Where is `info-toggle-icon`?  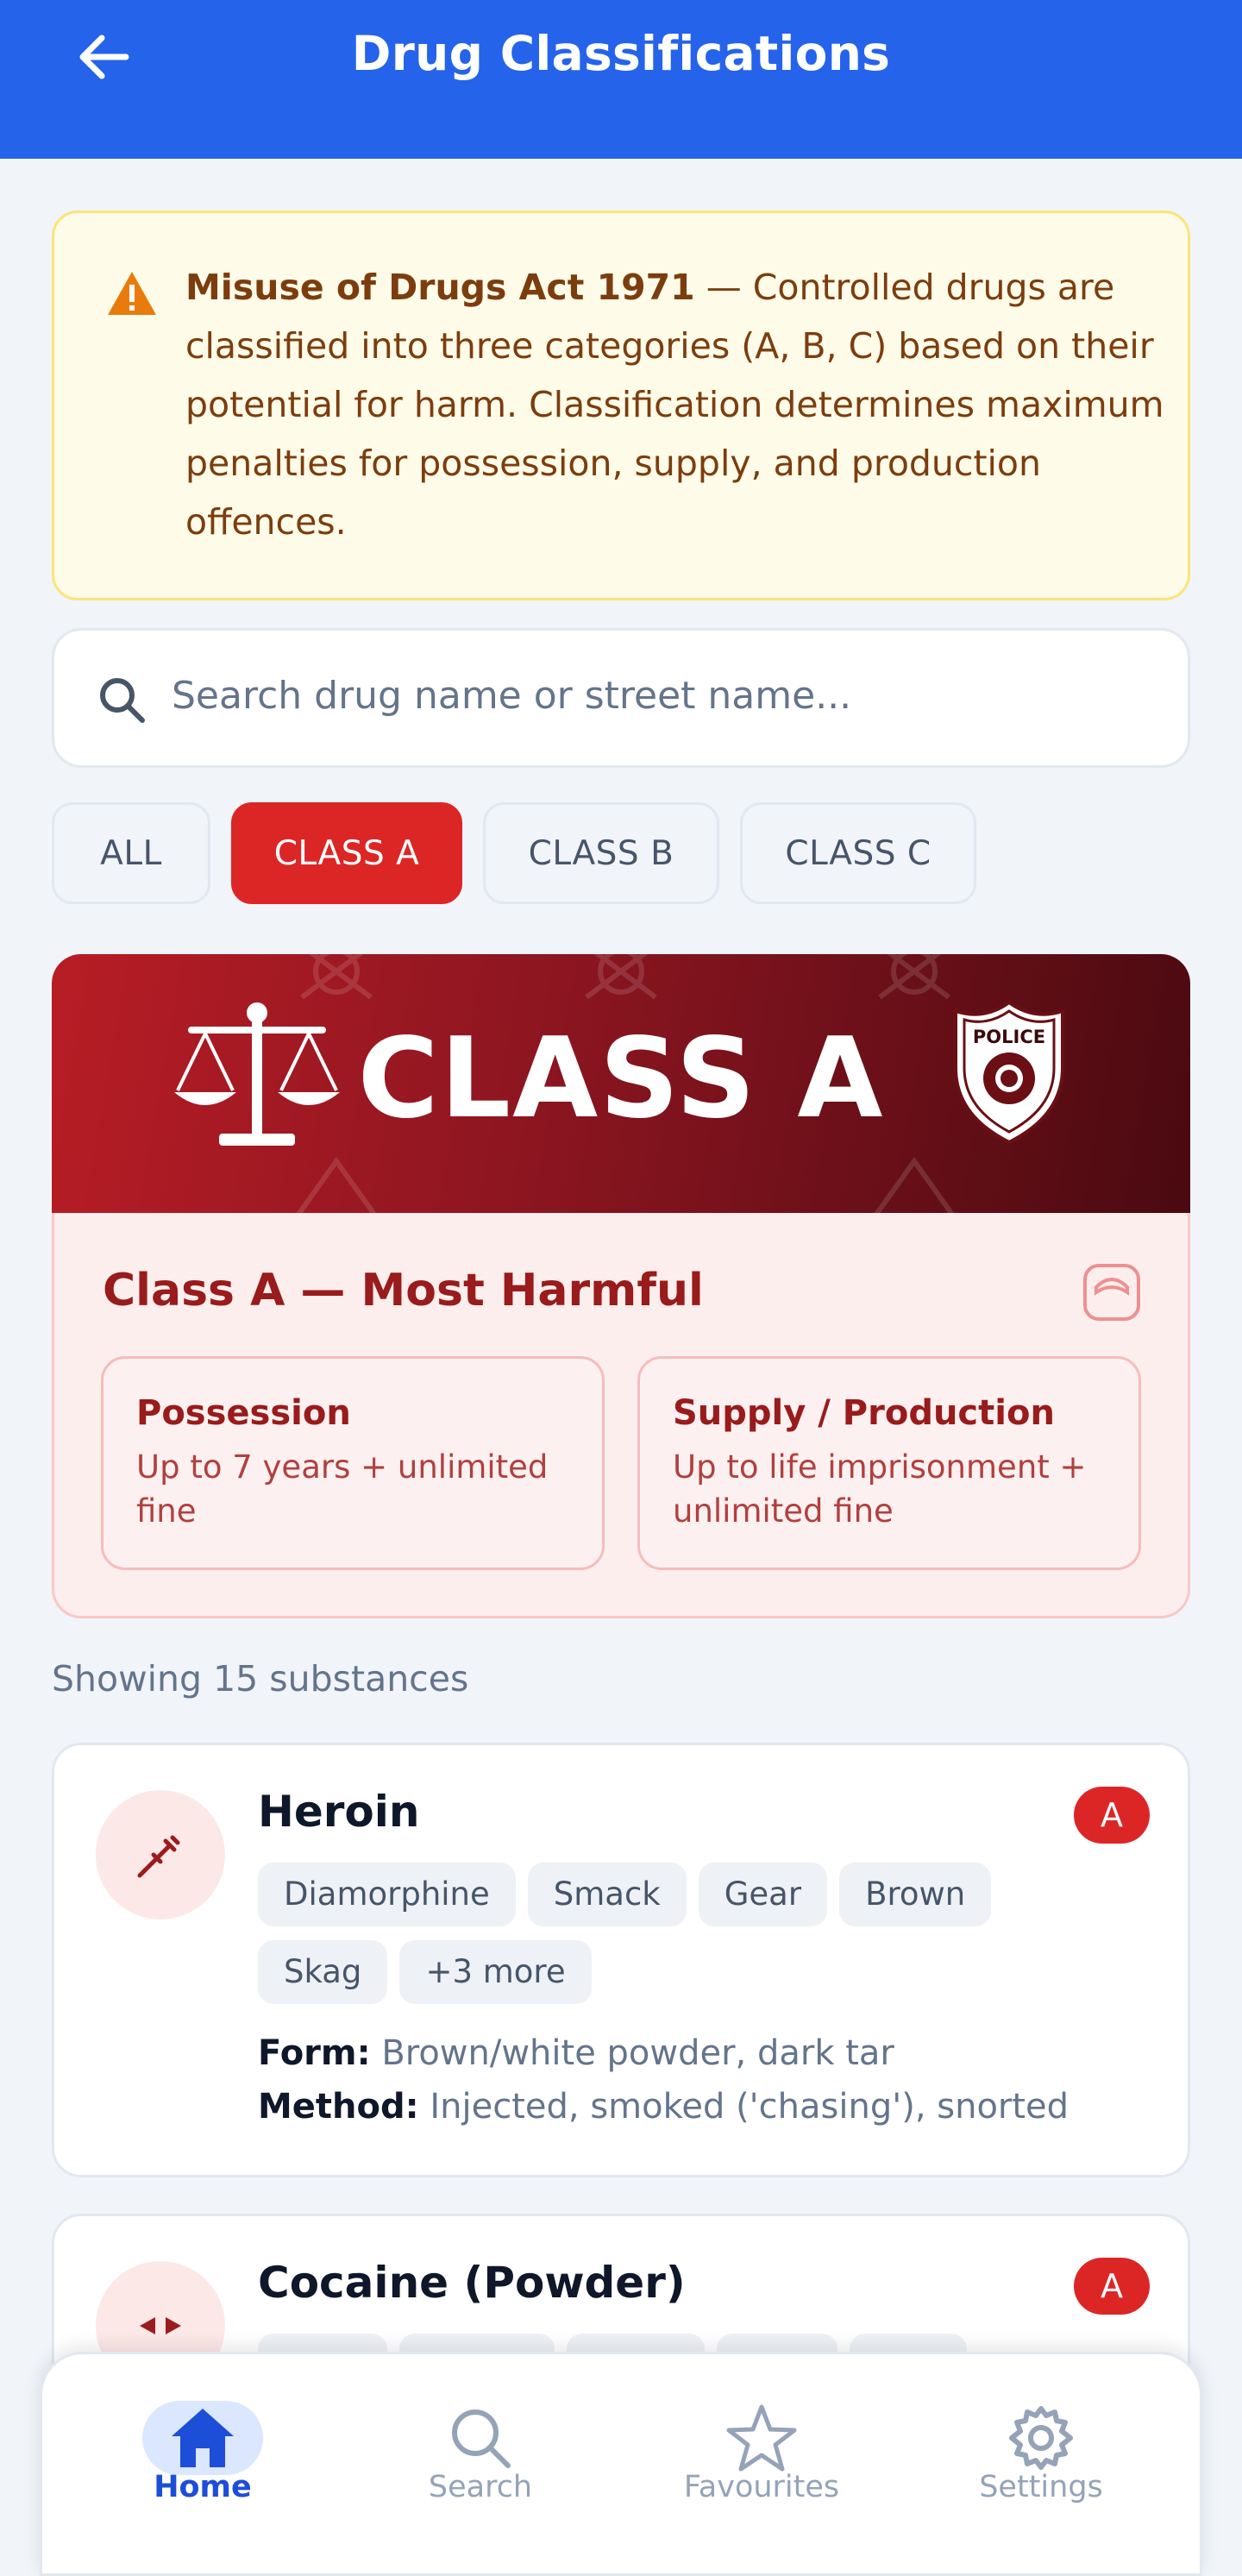 info-toggle-icon is located at coordinates (1111, 1292).